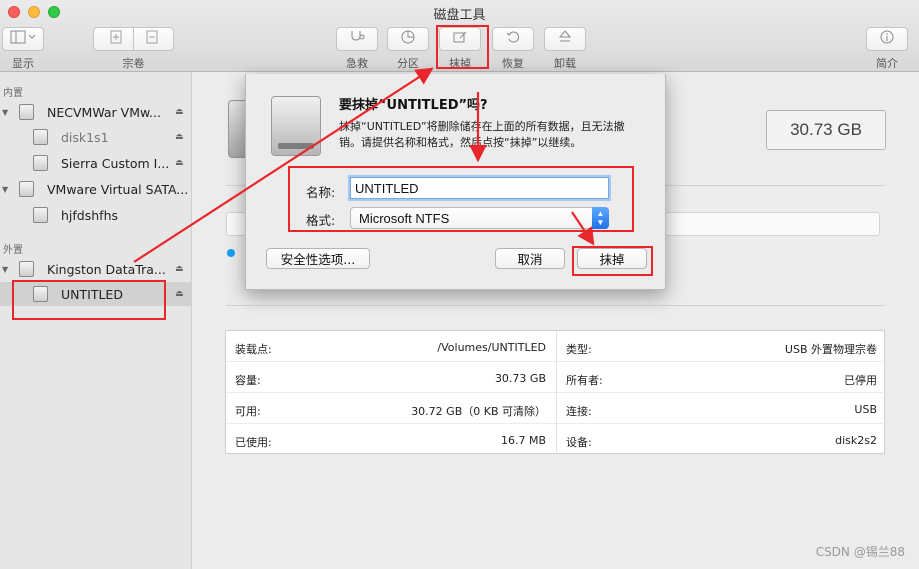  Describe the element at coordinates (826, 130) in the screenshot. I see `capacity-display: 30.73 GB` at that location.